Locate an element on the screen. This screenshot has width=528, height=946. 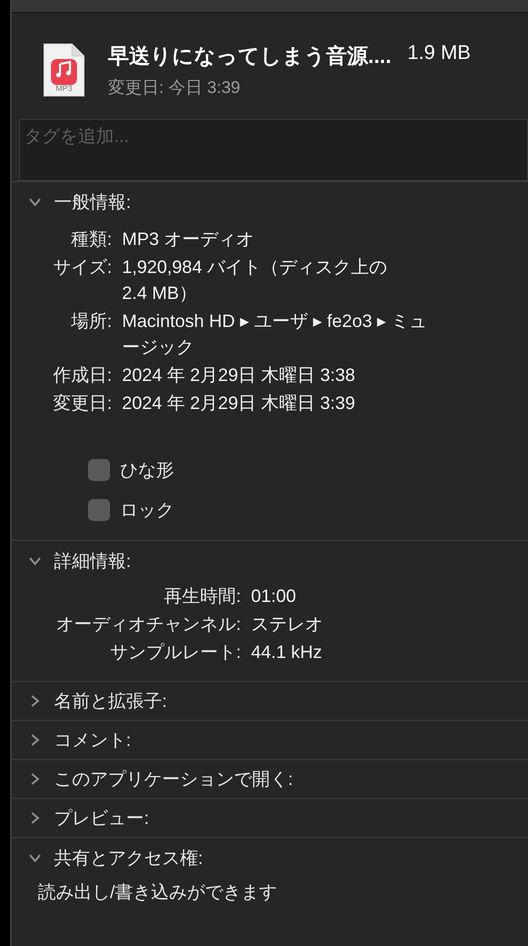
info-value: ージック is located at coordinates (158, 347).